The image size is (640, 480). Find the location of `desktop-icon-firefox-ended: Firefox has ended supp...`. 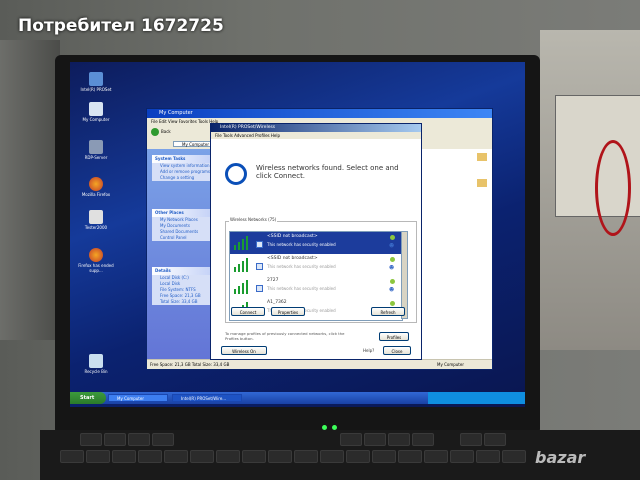

desktop-icon-firefox-ended: Firefox has ended supp... is located at coordinates (96, 260).